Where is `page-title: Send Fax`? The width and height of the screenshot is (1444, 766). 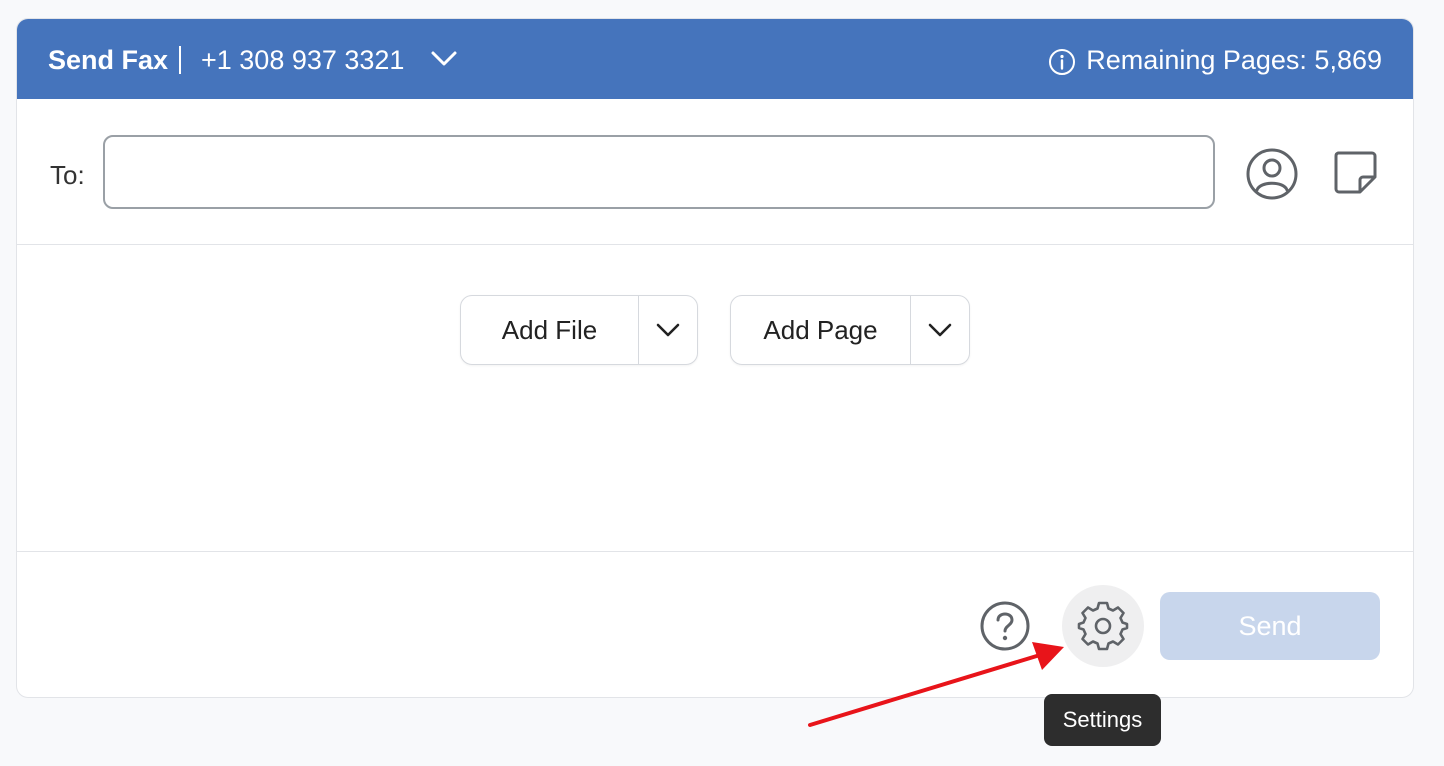
page-title: Send Fax is located at coordinates (108, 60).